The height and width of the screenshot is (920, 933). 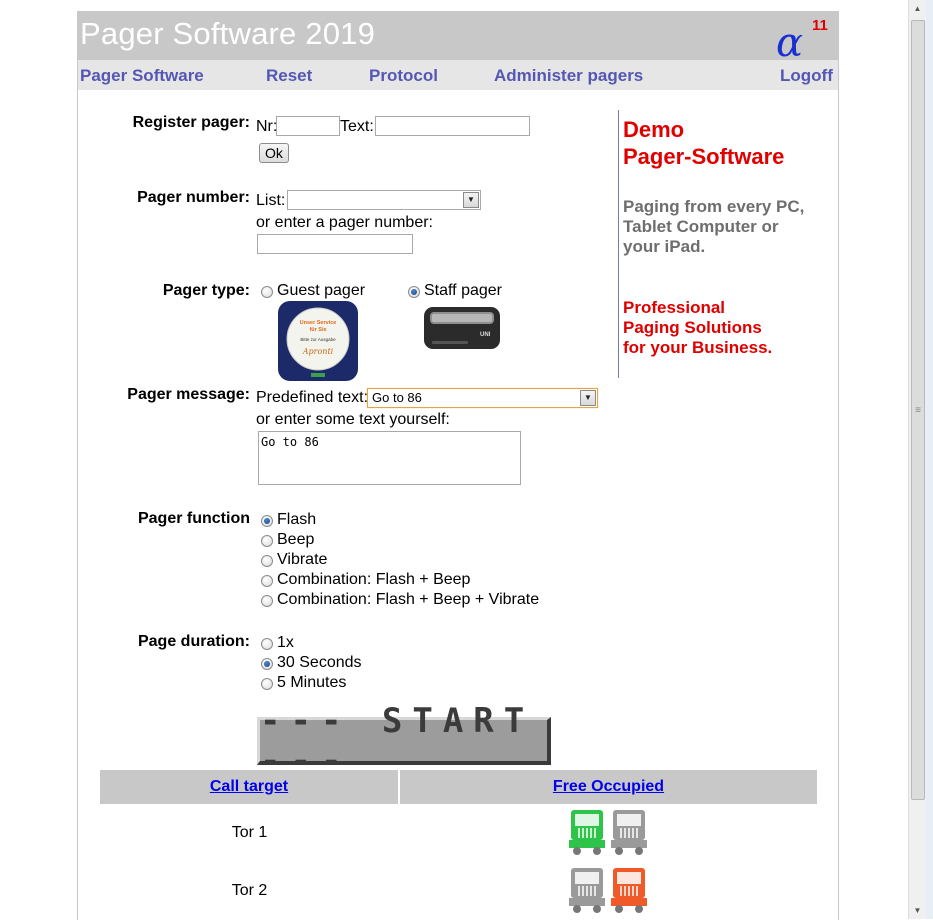 What do you see at coordinates (249, 832) in the screenshot?
I see `target-name: Tor 1` at bounding box center [249, 832].